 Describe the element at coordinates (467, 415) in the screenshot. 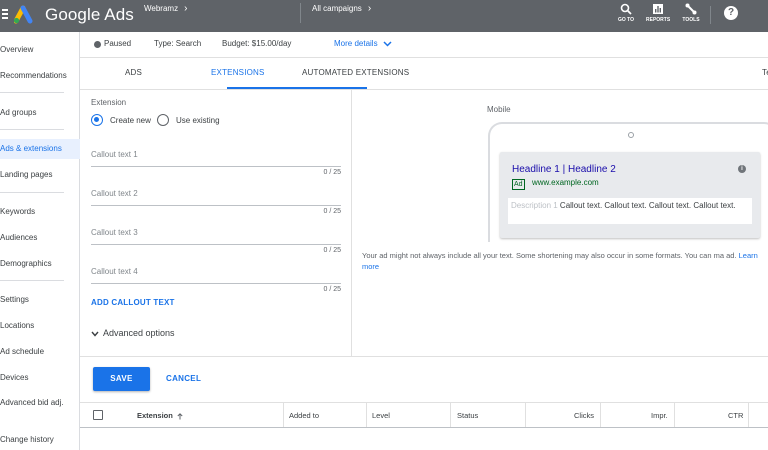

I see `column-header-status: Status` at that location.